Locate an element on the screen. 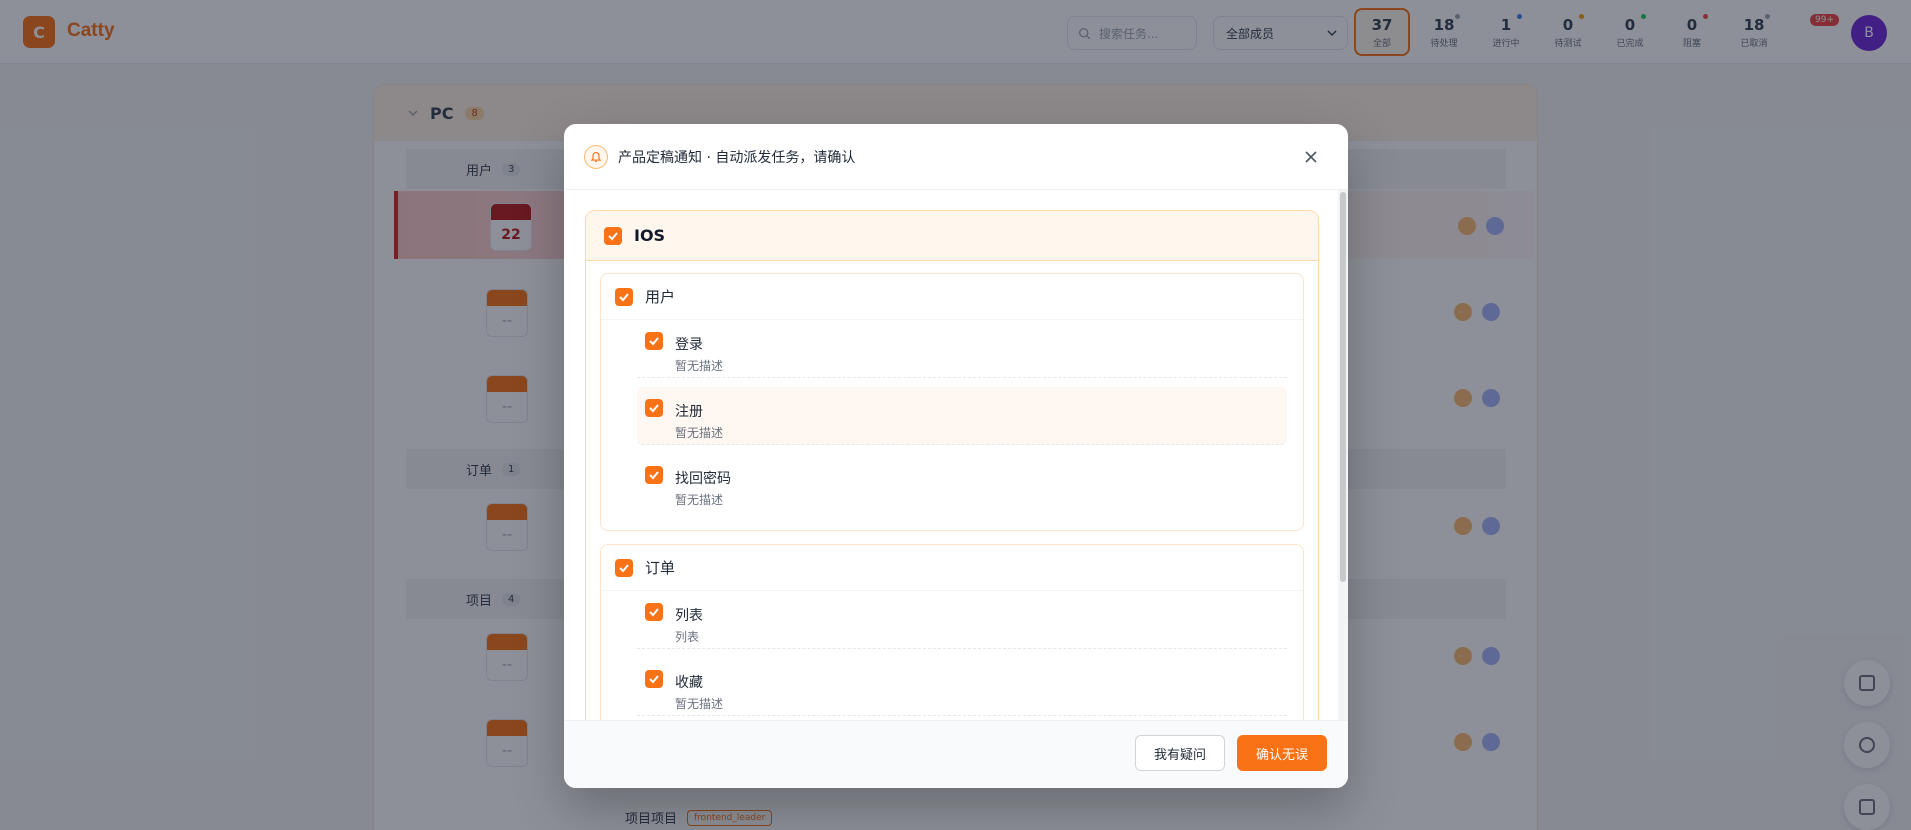 The width and height of the screenshot is (1911, 830). feature-name: 找回密码 is located at coordinates (703, 479).